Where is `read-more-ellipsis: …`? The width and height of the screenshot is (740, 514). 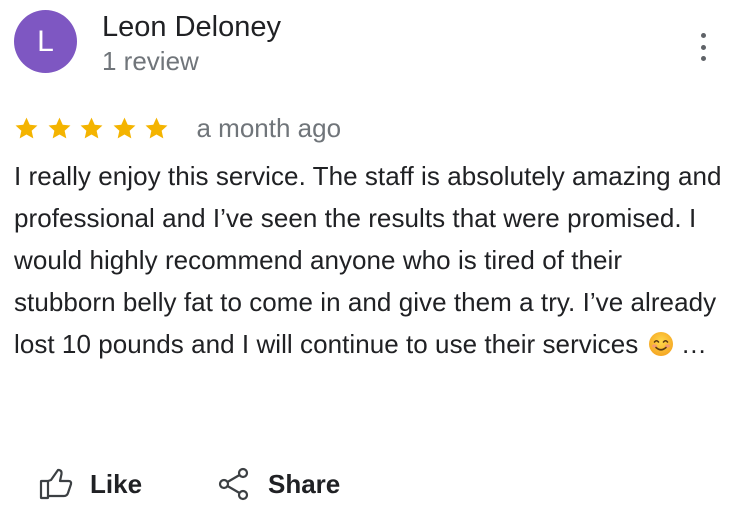
read-more-ellipsis: … is located at coordinates (694, 344).